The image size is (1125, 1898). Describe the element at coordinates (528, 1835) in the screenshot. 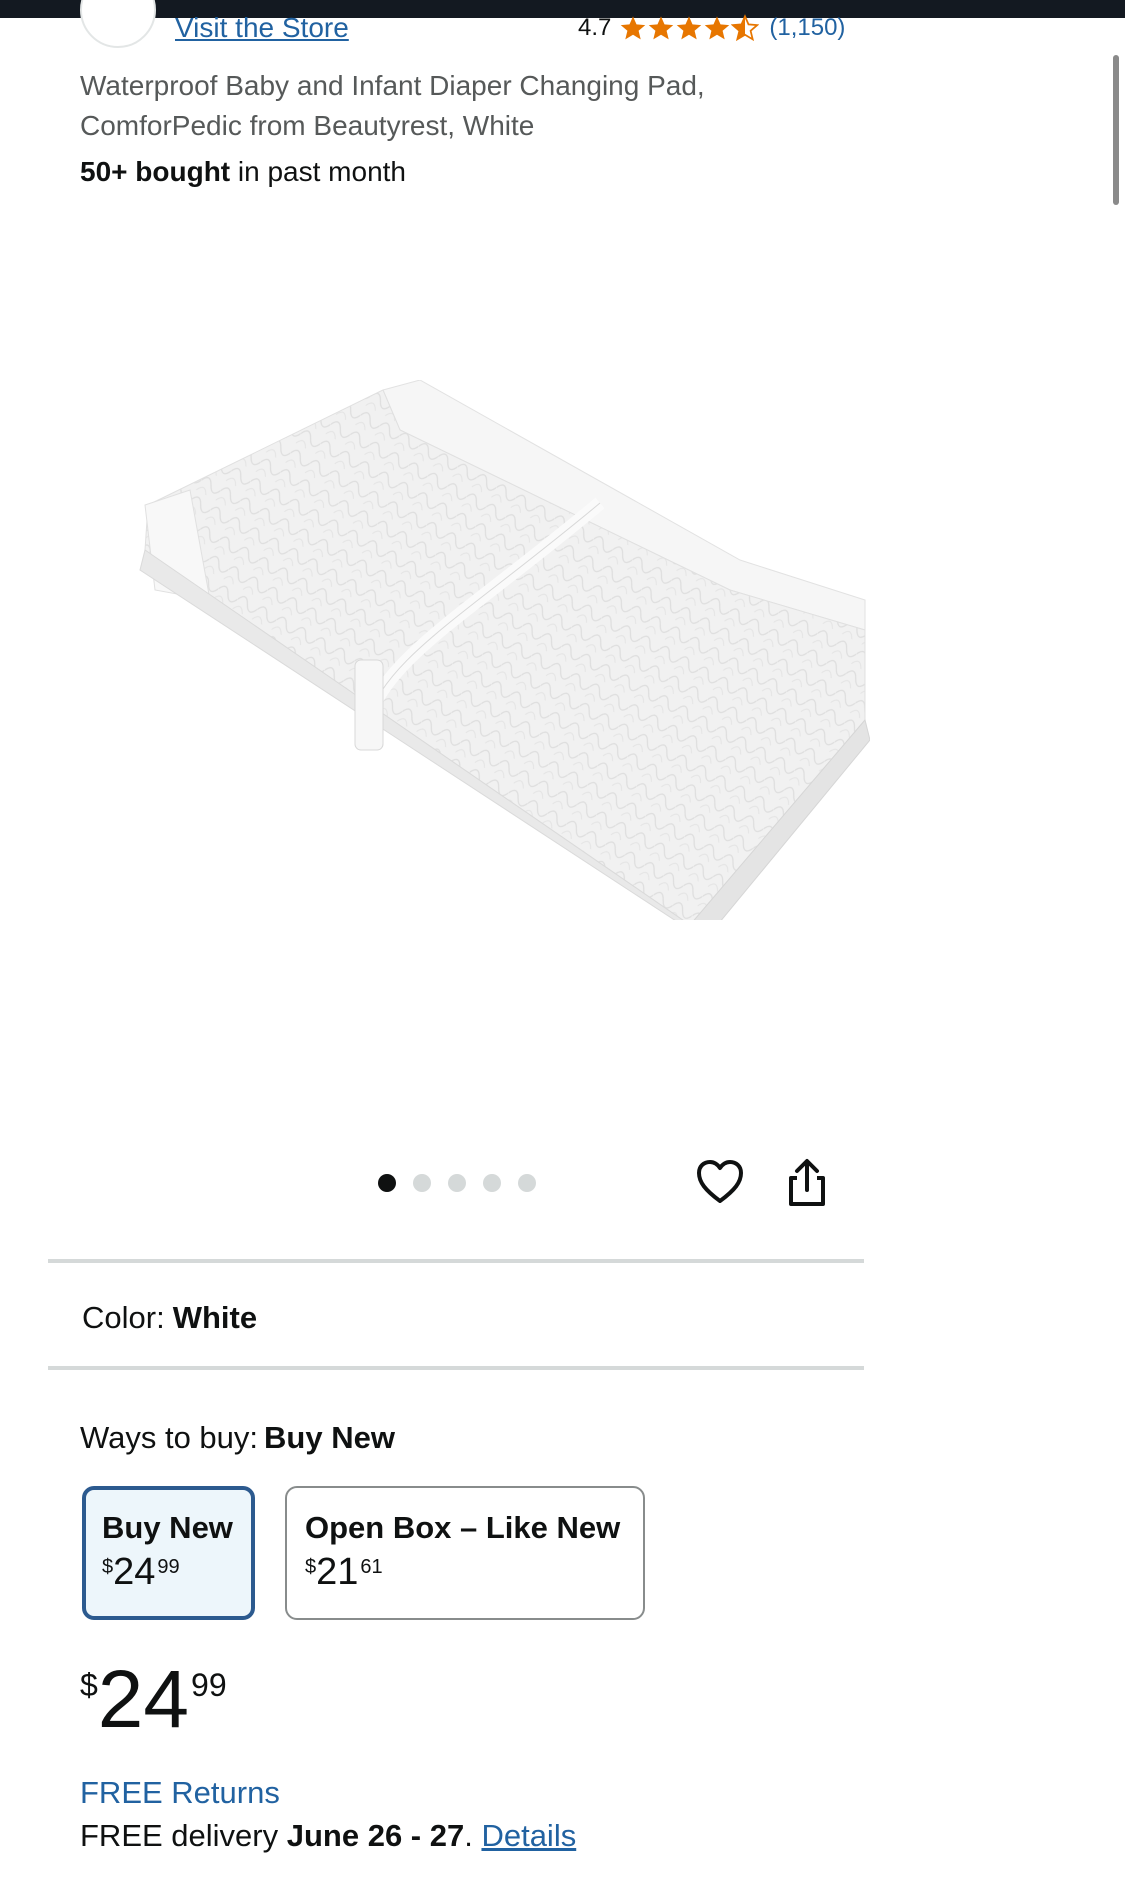

I see `details-link: Details` at that location.